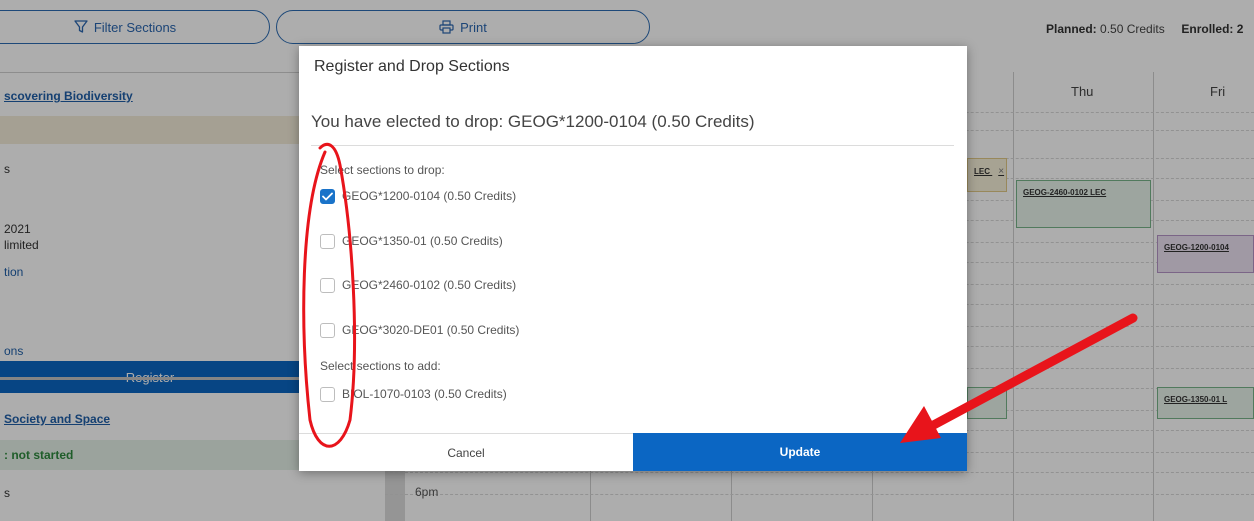 The width and height of the screenshot is (1254, 521). What do you see at coordinates (429, 285) in the screenshot?
I see `drop-option-label: GEOG*2460-0102 (0.50 Credits)` at bounding box center [429, 285].